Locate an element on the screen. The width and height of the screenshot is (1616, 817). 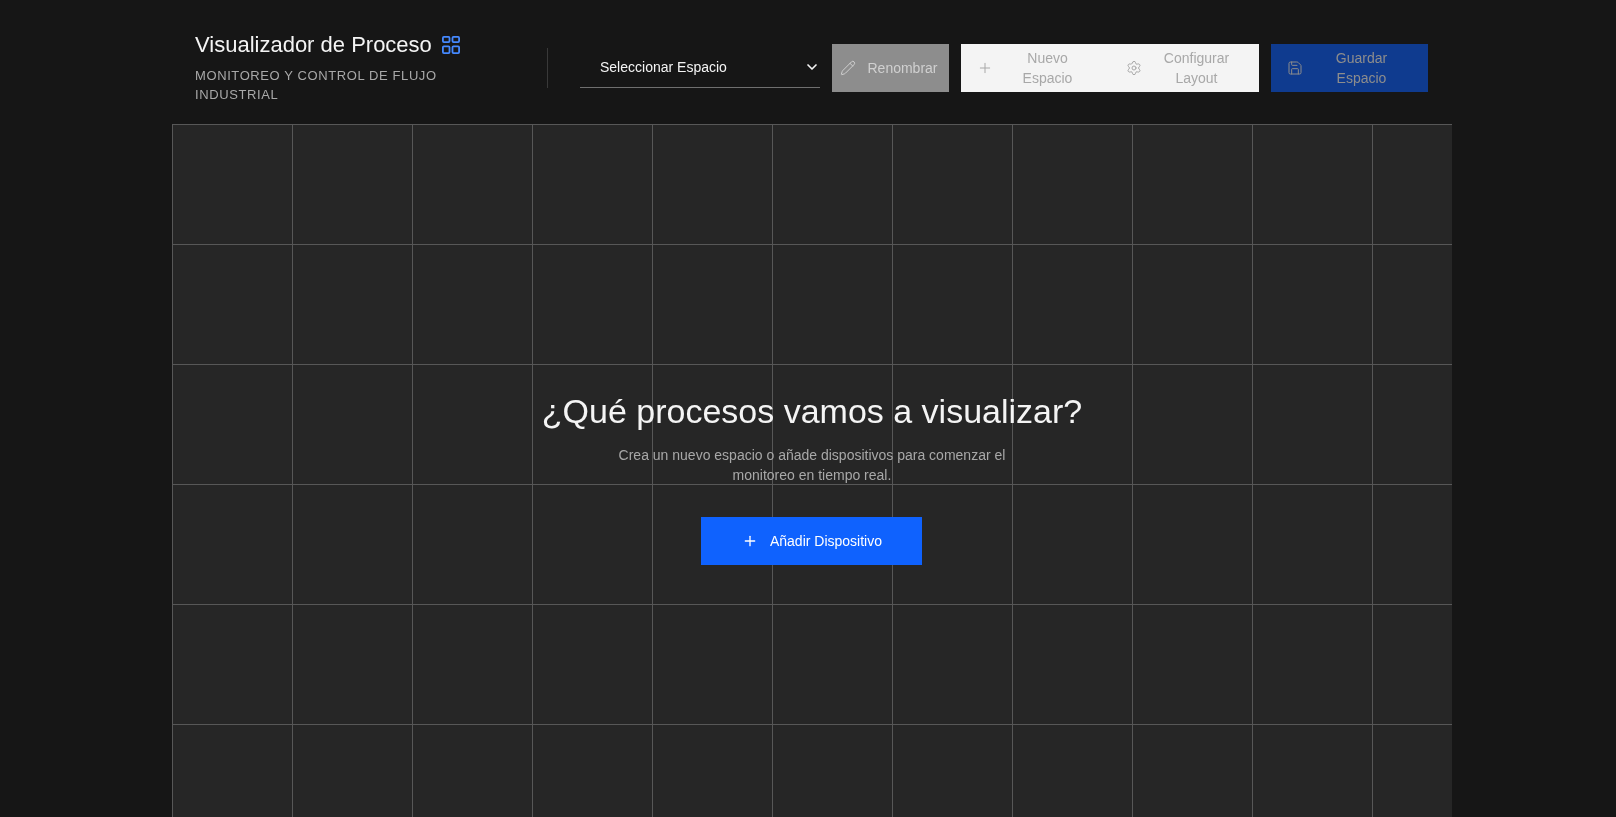
empty-state-heading: ¿Qué procesos vamos a visualizar? is located at coordinates (812, 411).